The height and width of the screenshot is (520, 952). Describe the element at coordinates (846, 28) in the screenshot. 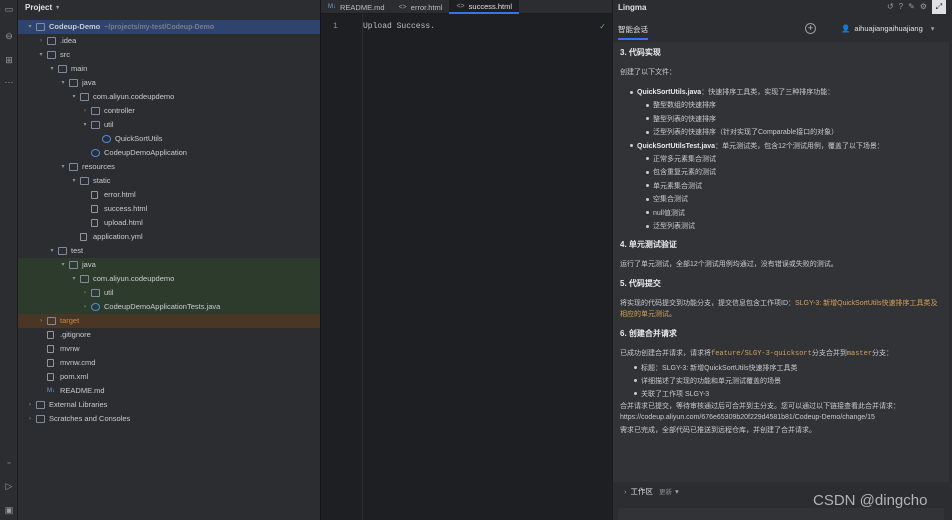

I see `user-icon: 👤` at that location.